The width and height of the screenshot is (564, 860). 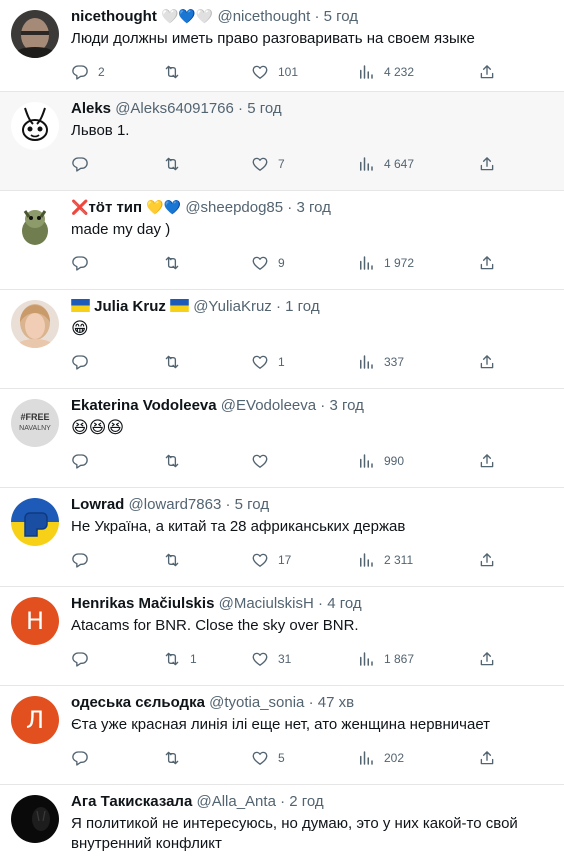 I want to click on views-button: 990, so click(x=380, y=461).